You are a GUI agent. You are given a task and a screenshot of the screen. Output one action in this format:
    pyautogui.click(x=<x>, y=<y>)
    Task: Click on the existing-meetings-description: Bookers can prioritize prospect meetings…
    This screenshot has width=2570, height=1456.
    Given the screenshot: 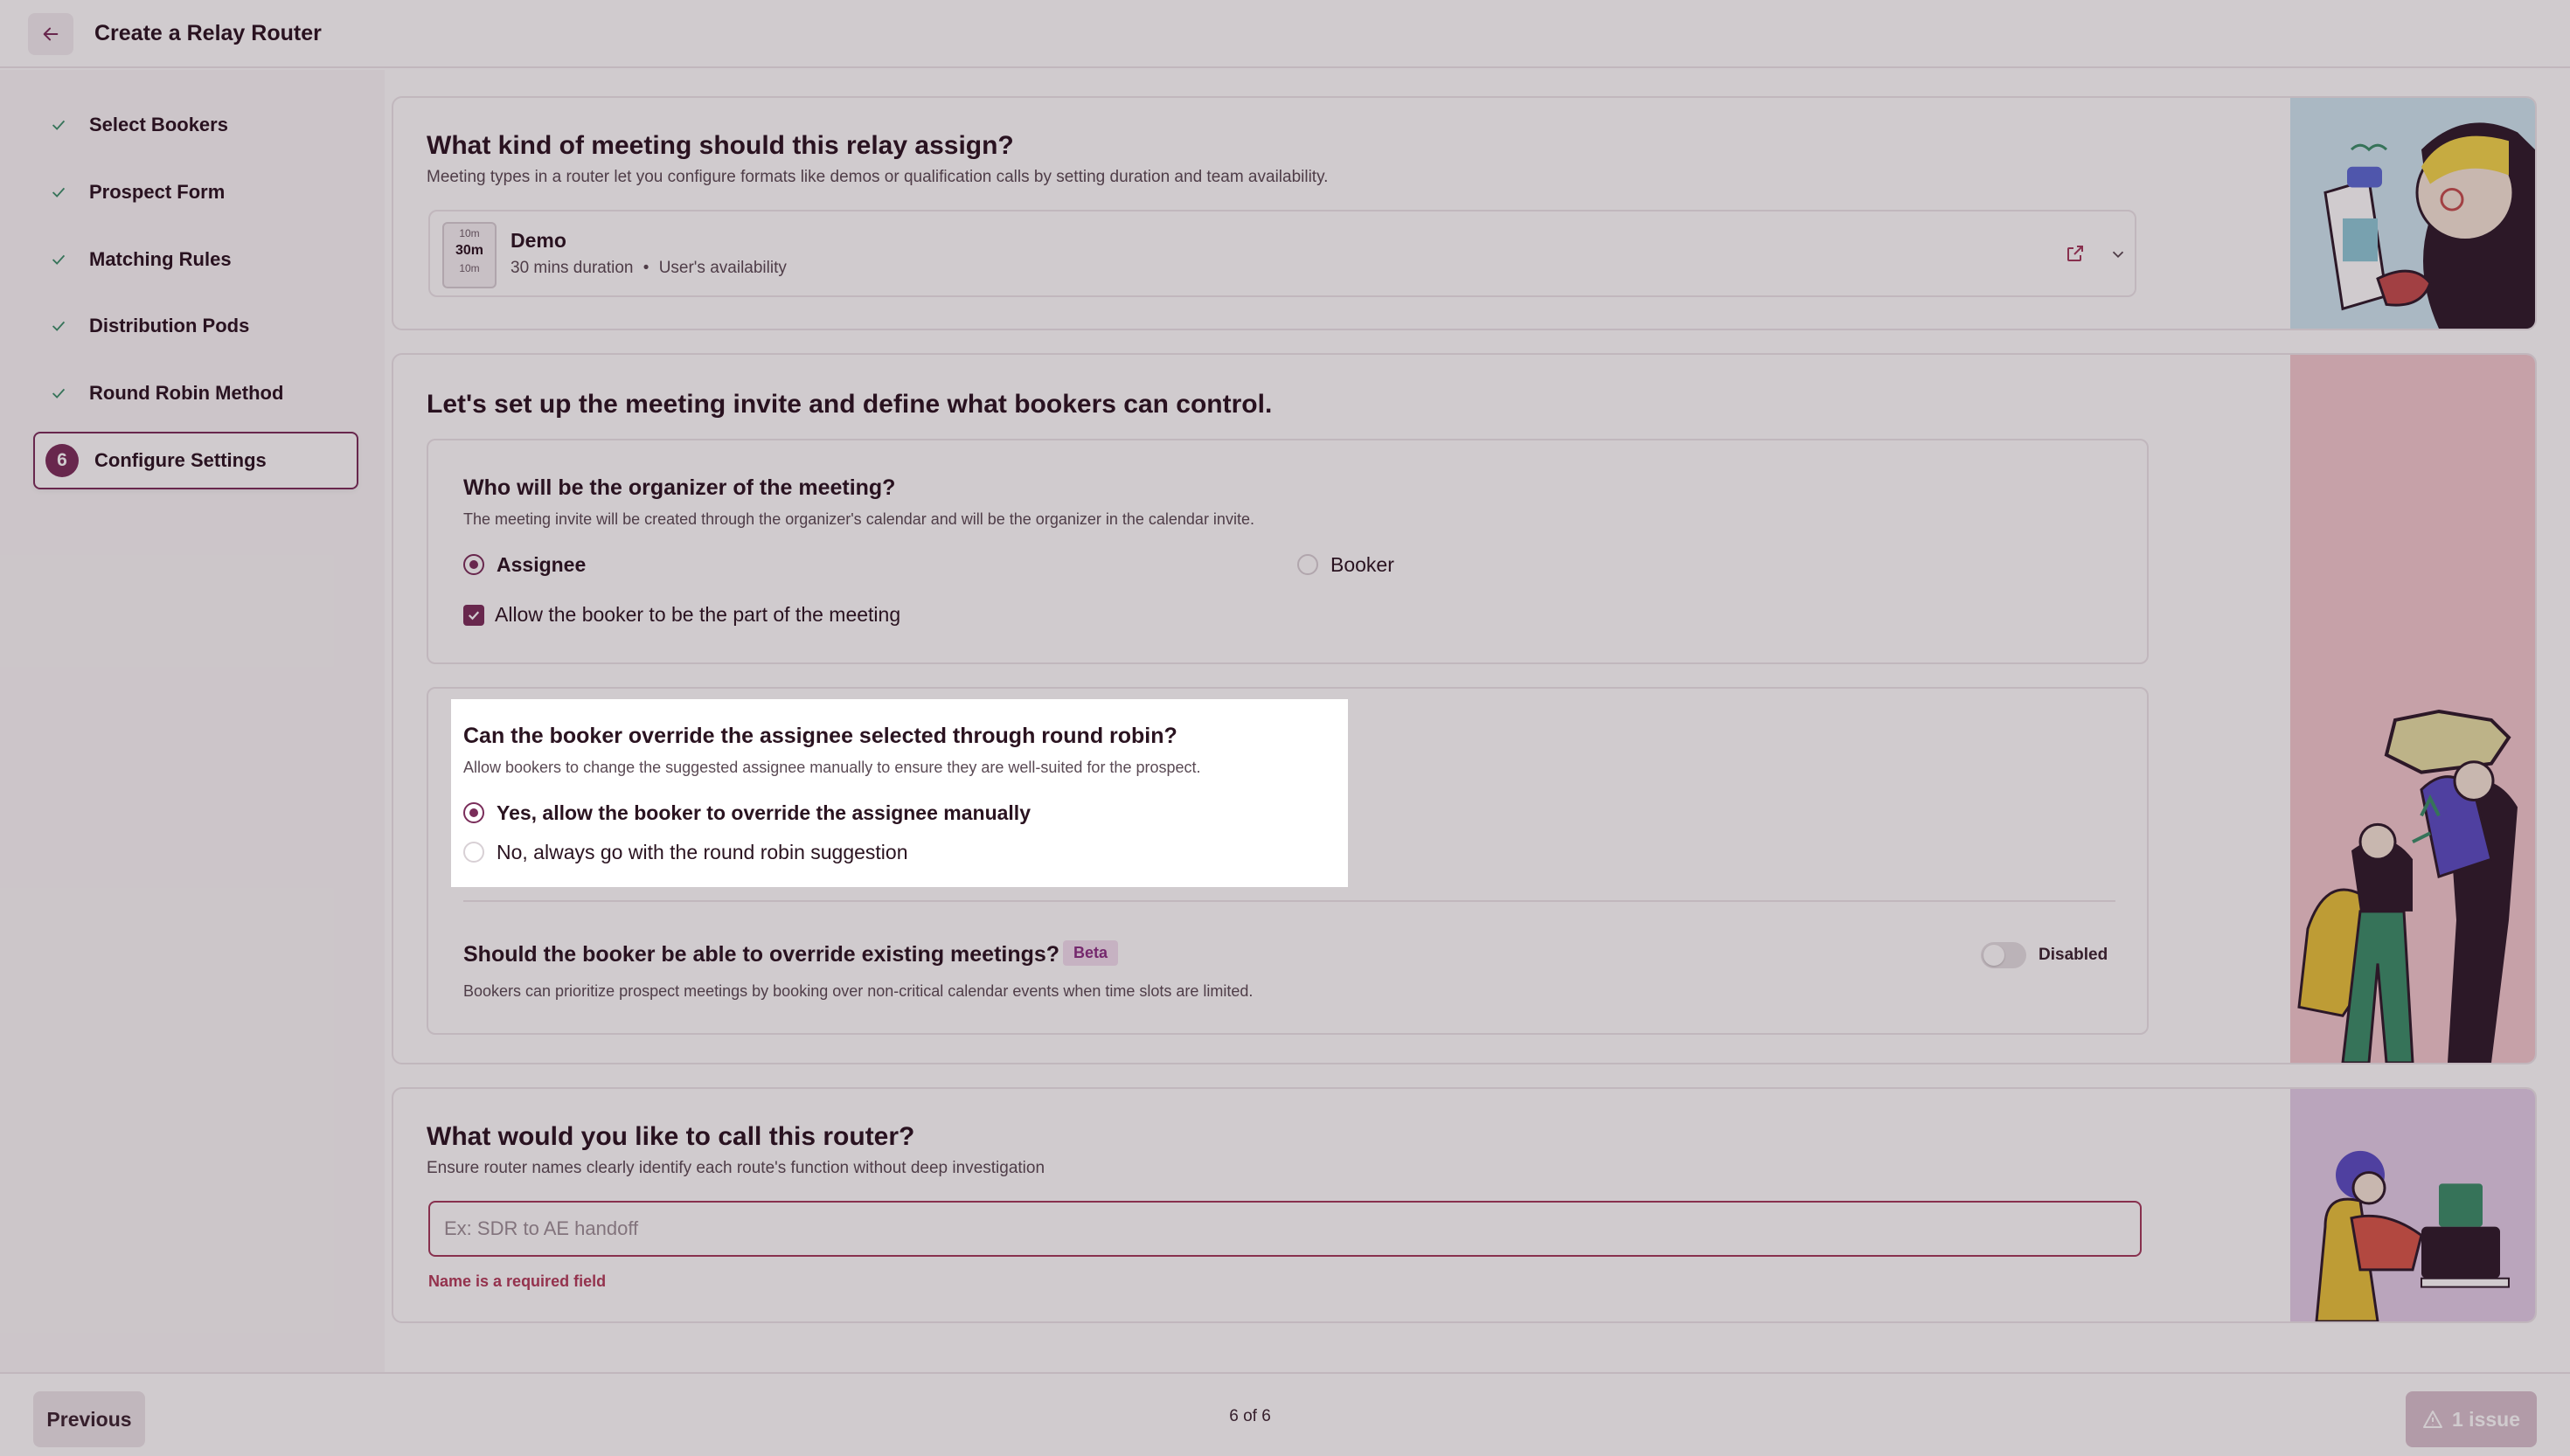 What is the action you would take?
    pyautogui.click(x=858, y=991)
    